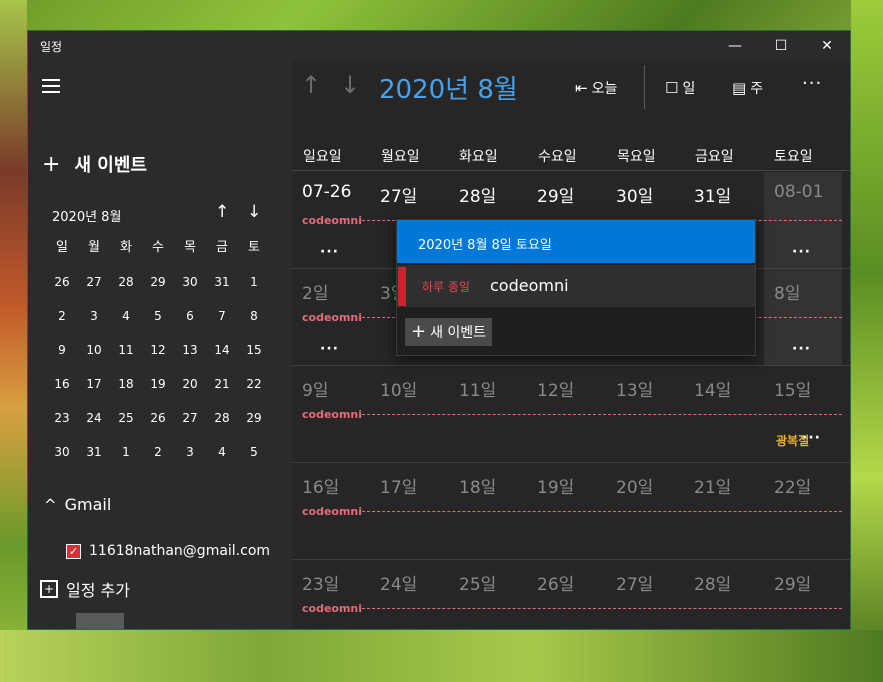 This screenshot has height=682, width=883. I want to click on mini-week-row: 9 10 11 12 13 14 15, so click(166, 350).